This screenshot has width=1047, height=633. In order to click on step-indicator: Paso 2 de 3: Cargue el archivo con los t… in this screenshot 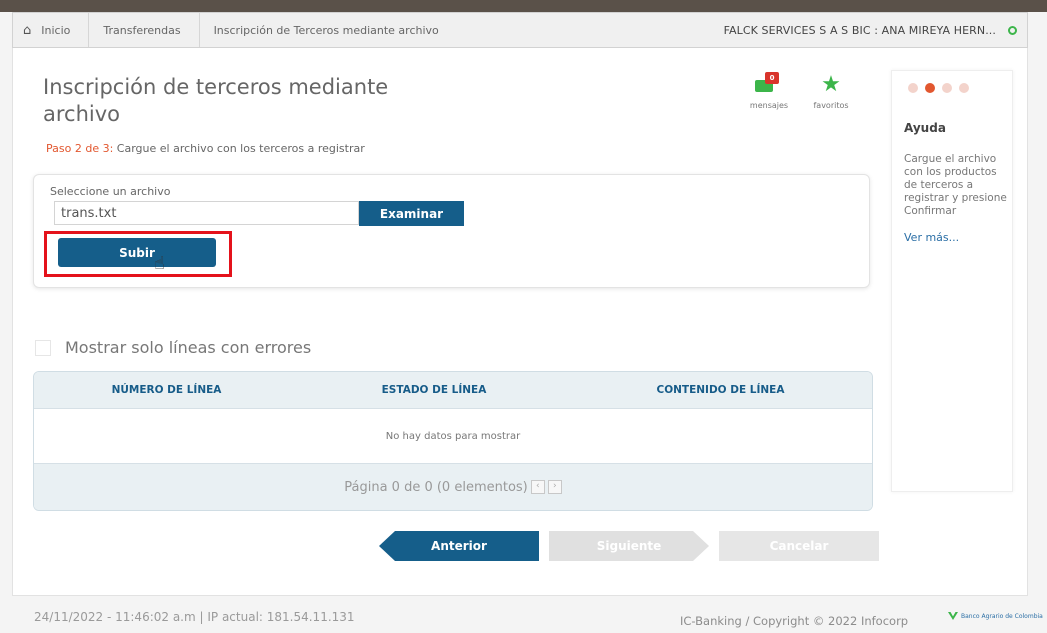, I will do `click(205, 148)`.